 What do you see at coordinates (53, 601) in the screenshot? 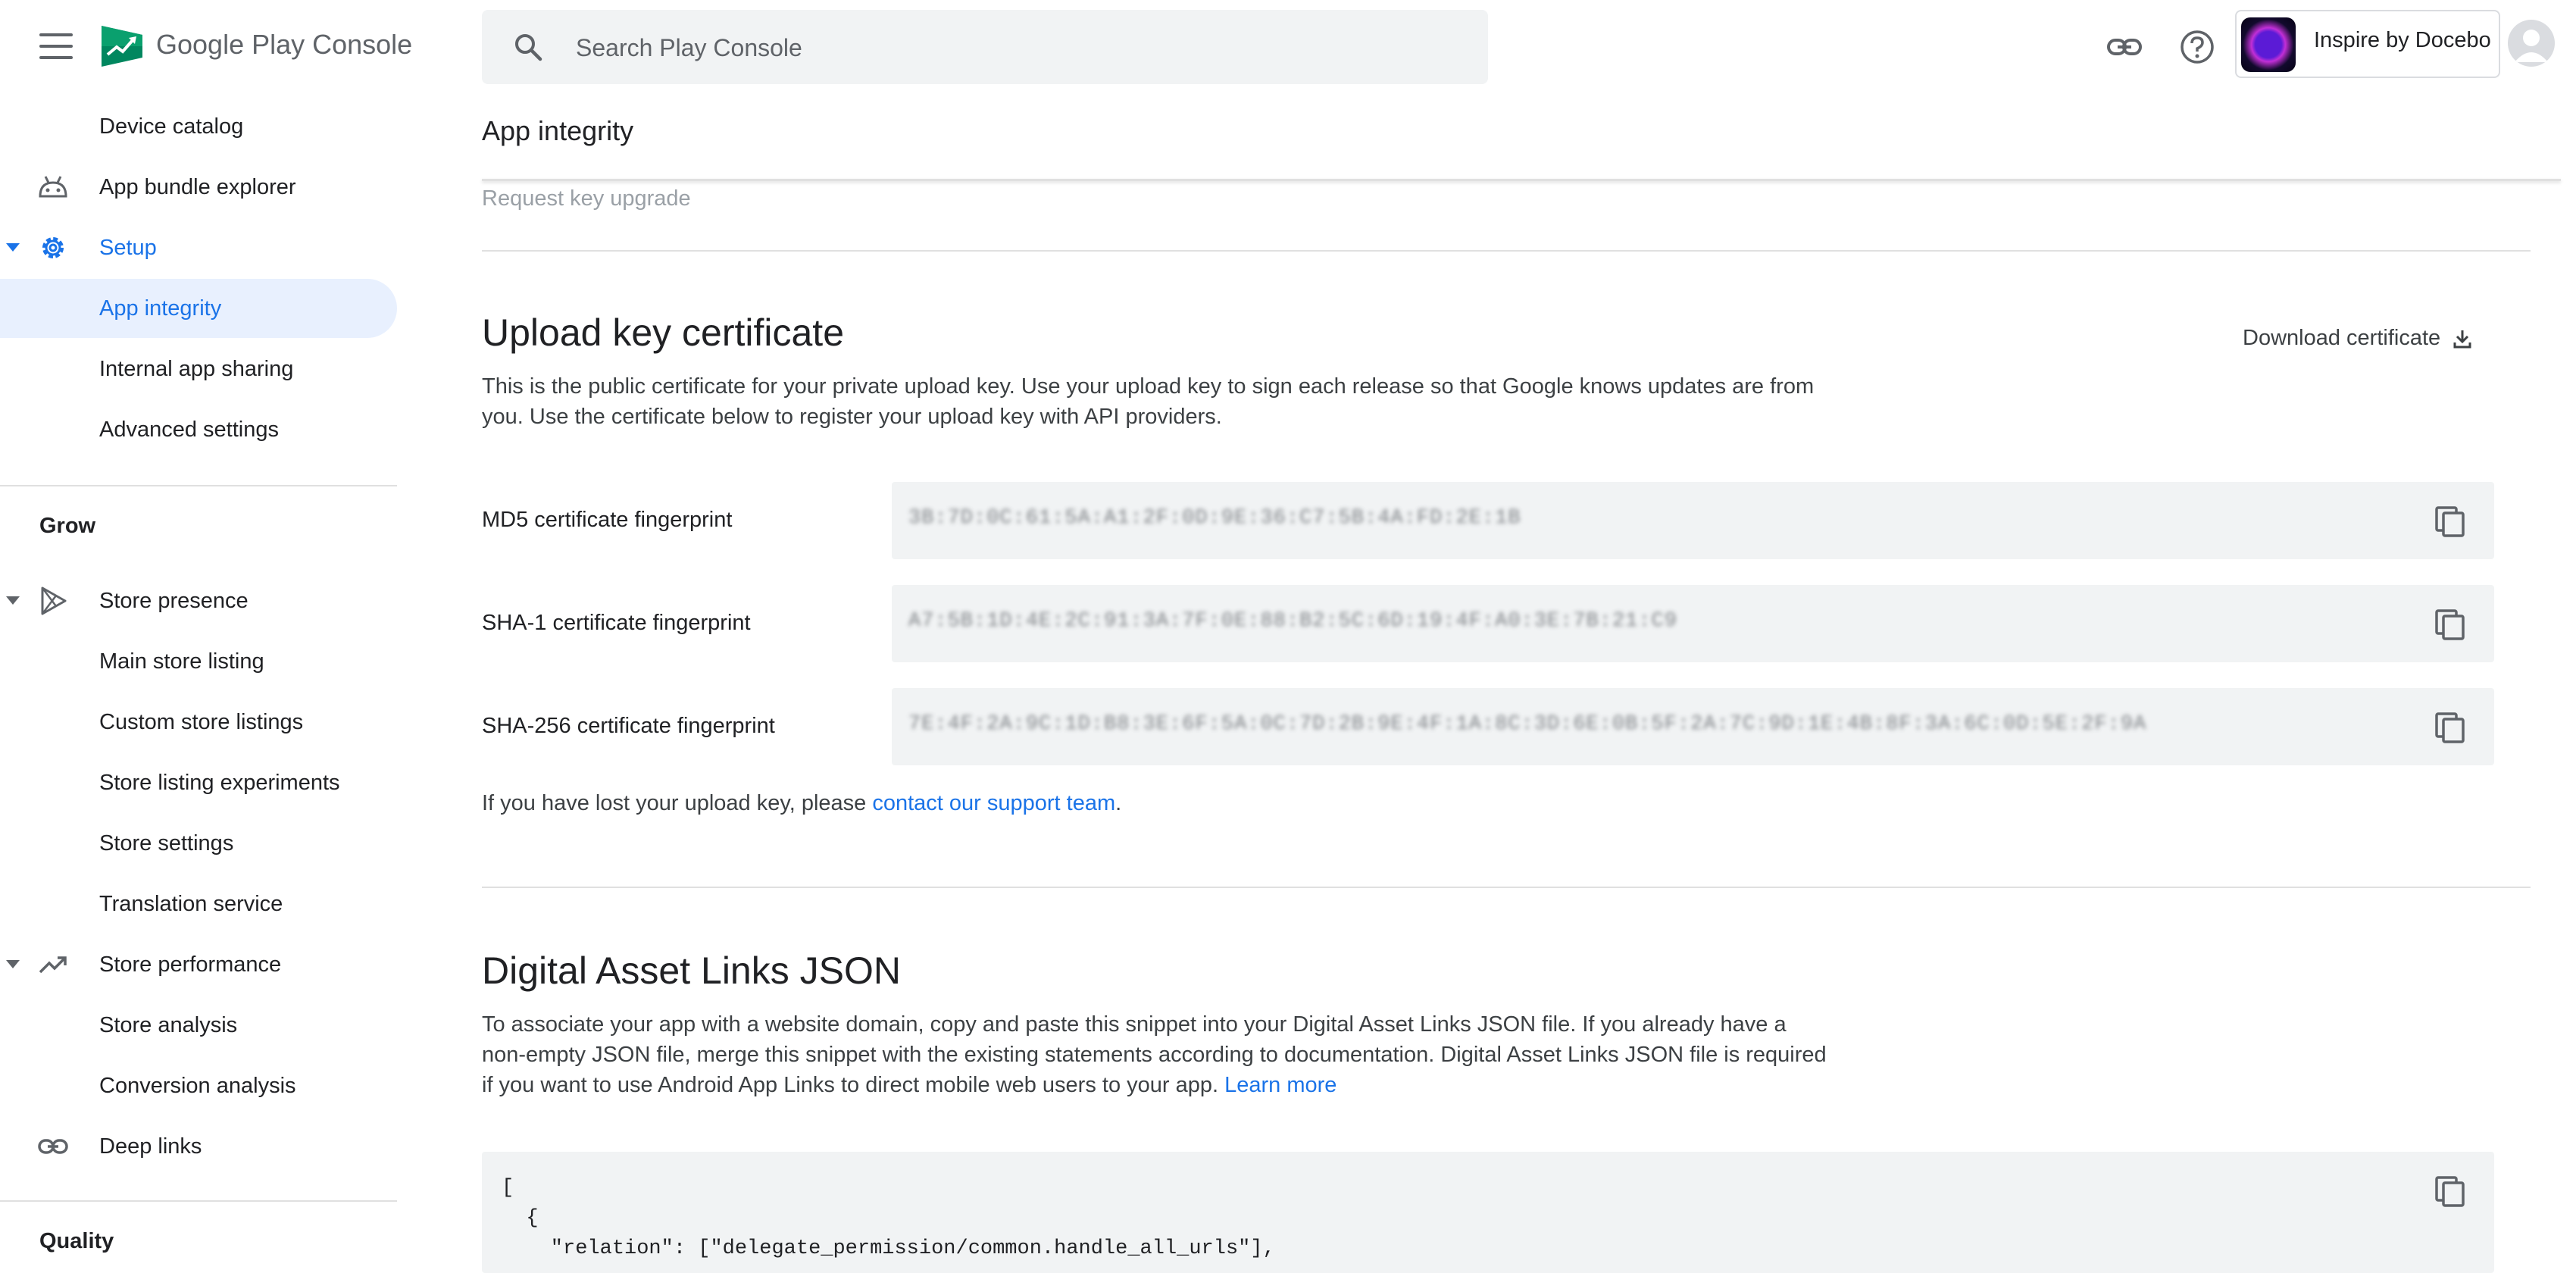
I see `play-icon` at bounding box center [53, 601].